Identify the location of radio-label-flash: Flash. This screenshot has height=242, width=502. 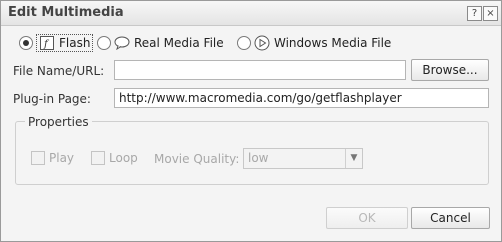
(75, 43).